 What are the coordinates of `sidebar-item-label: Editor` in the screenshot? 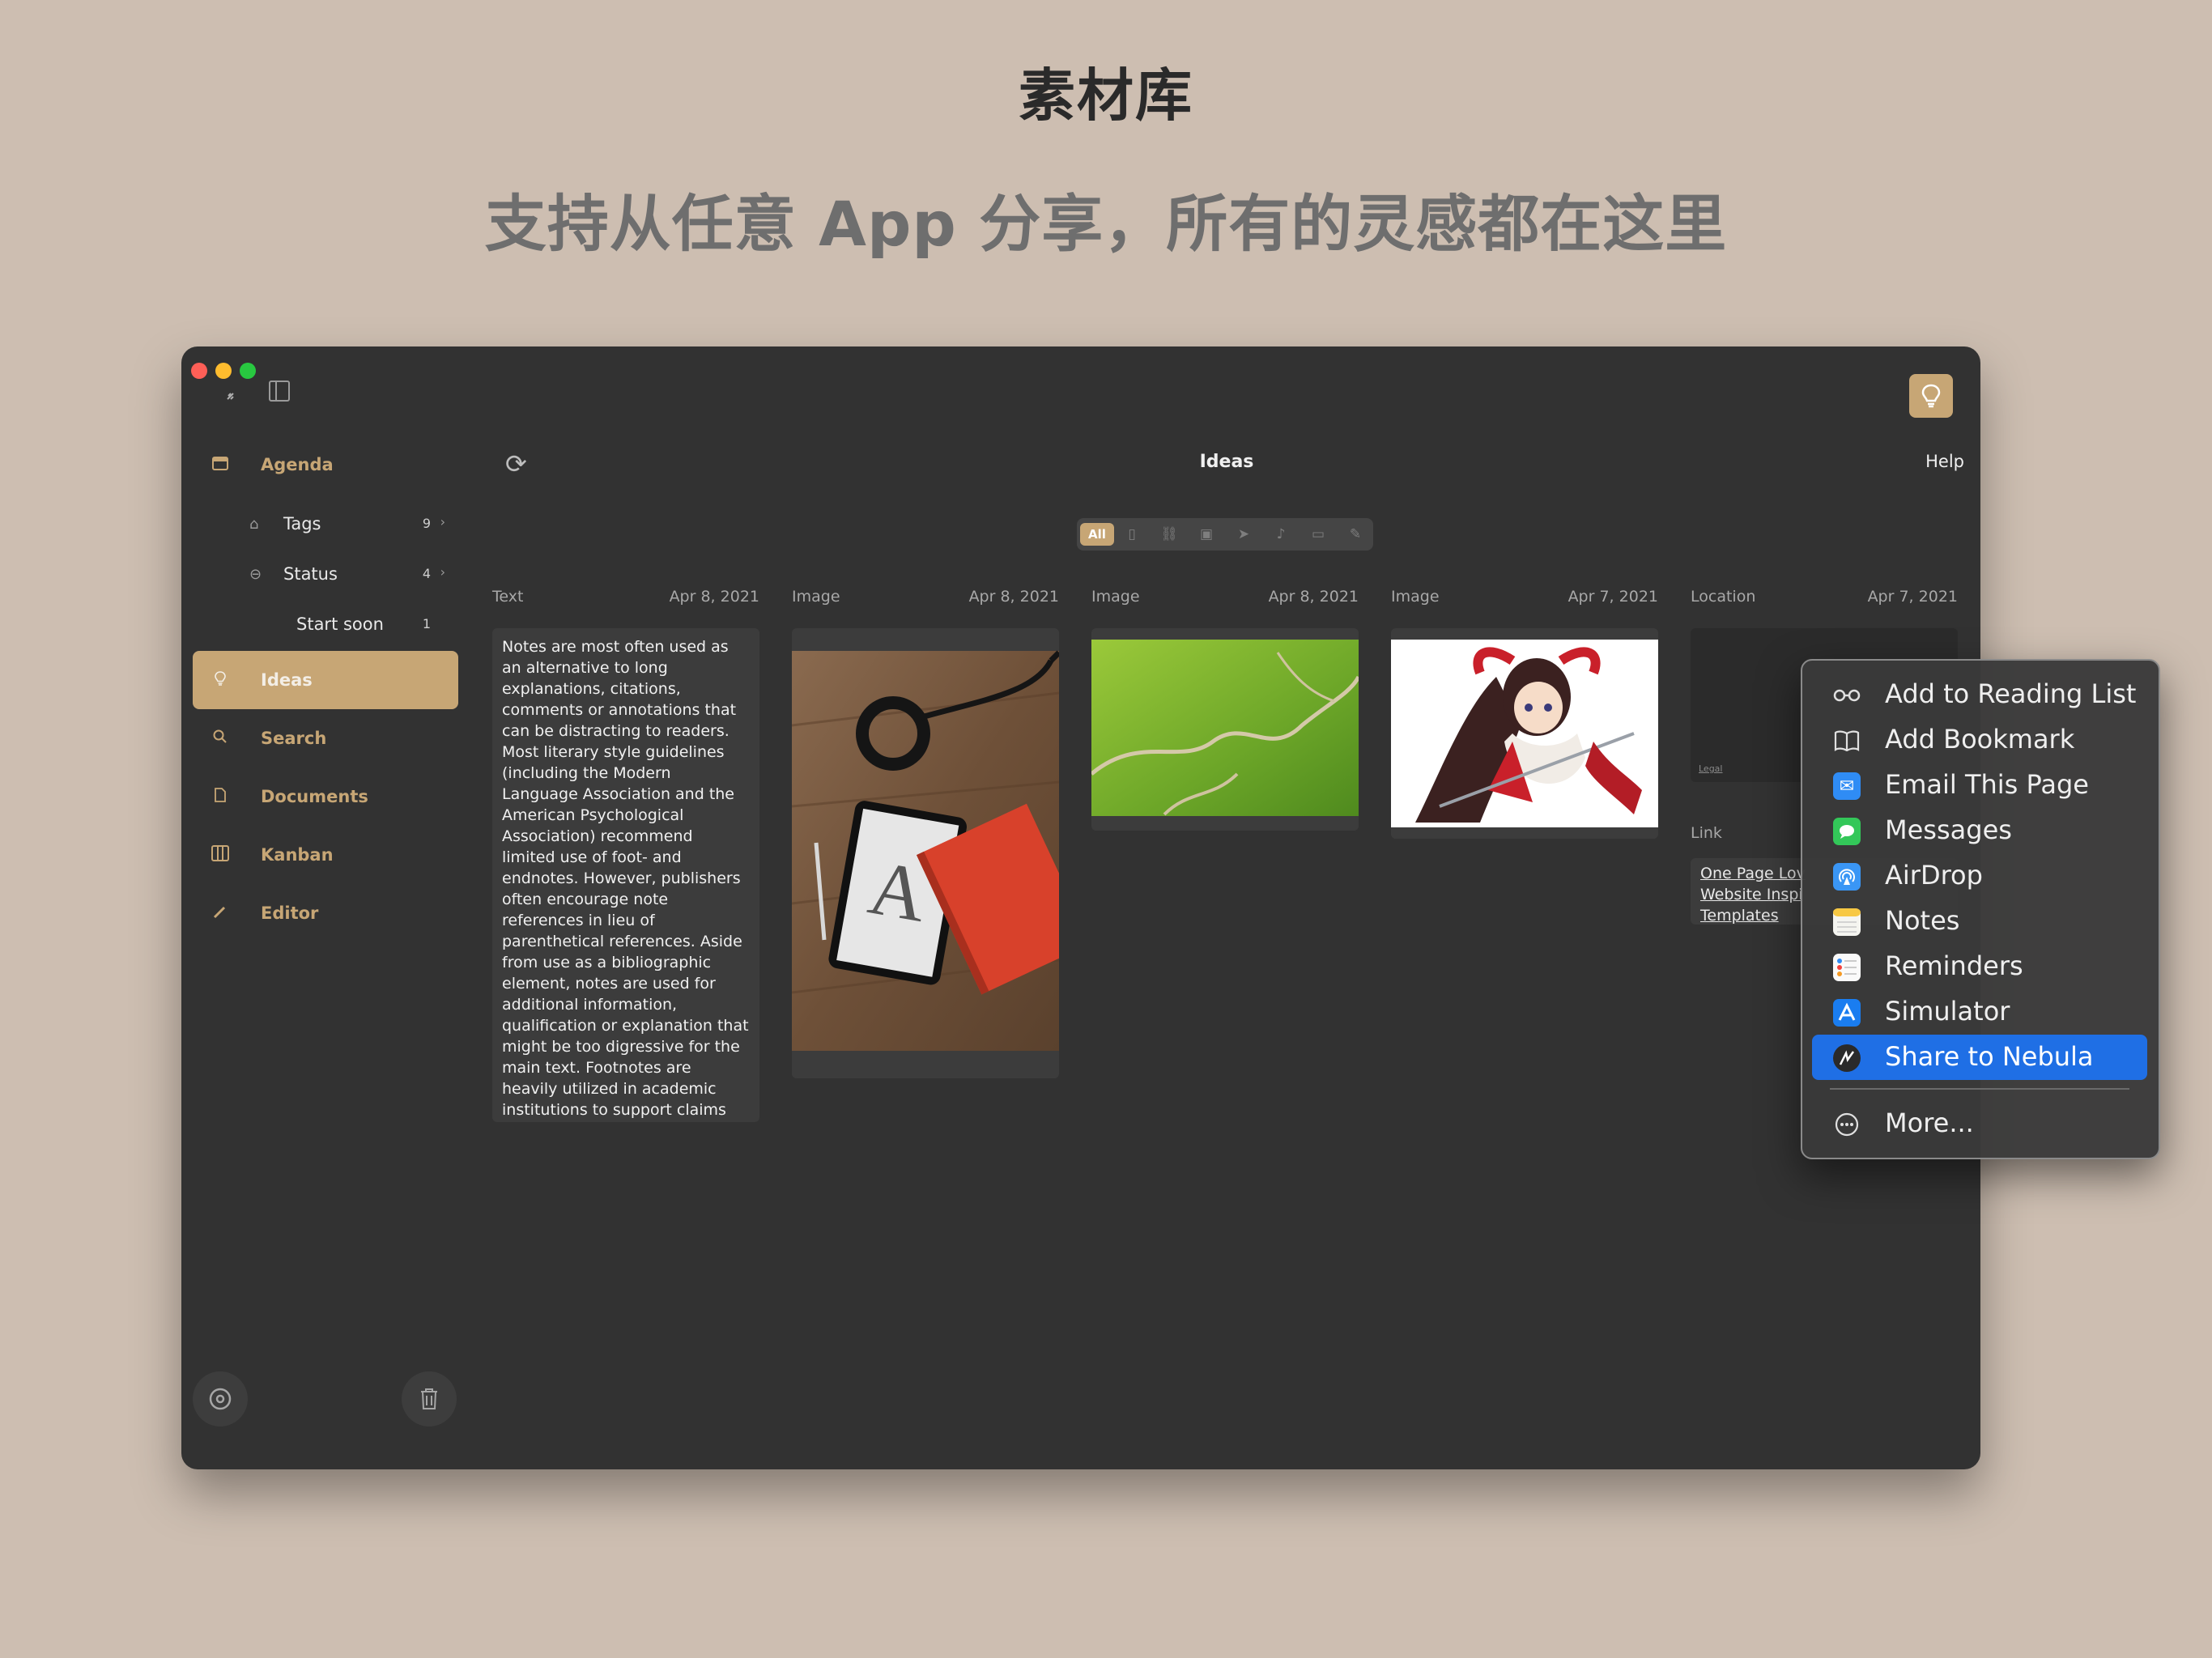 It's located at (290, 913).